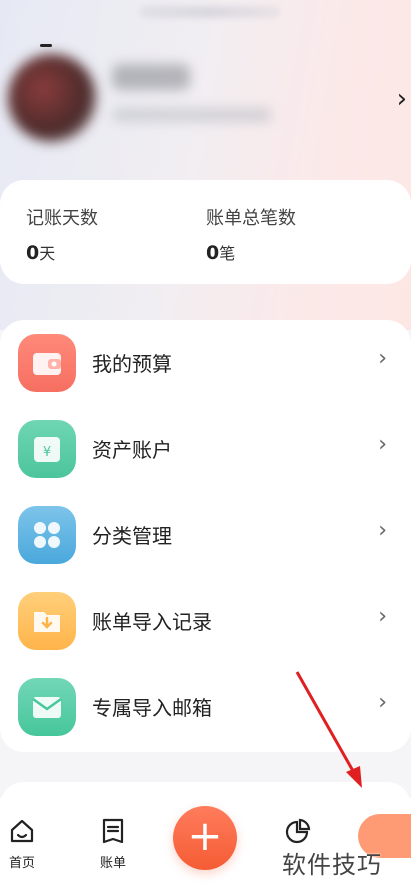  Describe the element at coordinates (328, 729) in the screenshot. I see `annotation-arrow-icon` at that location.